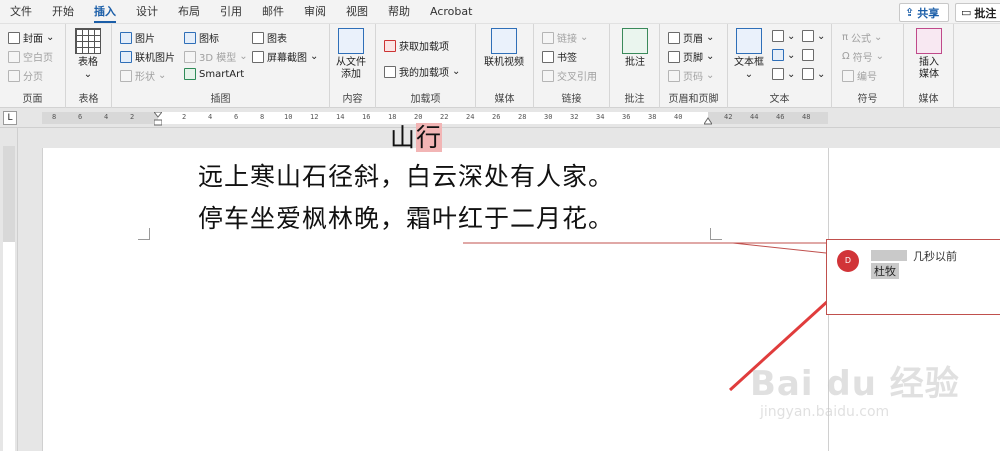  What do you see at coordinates (189, 12) in the screenshot?
I see `tab-layout: 布局` at bounding box center [189, 12].